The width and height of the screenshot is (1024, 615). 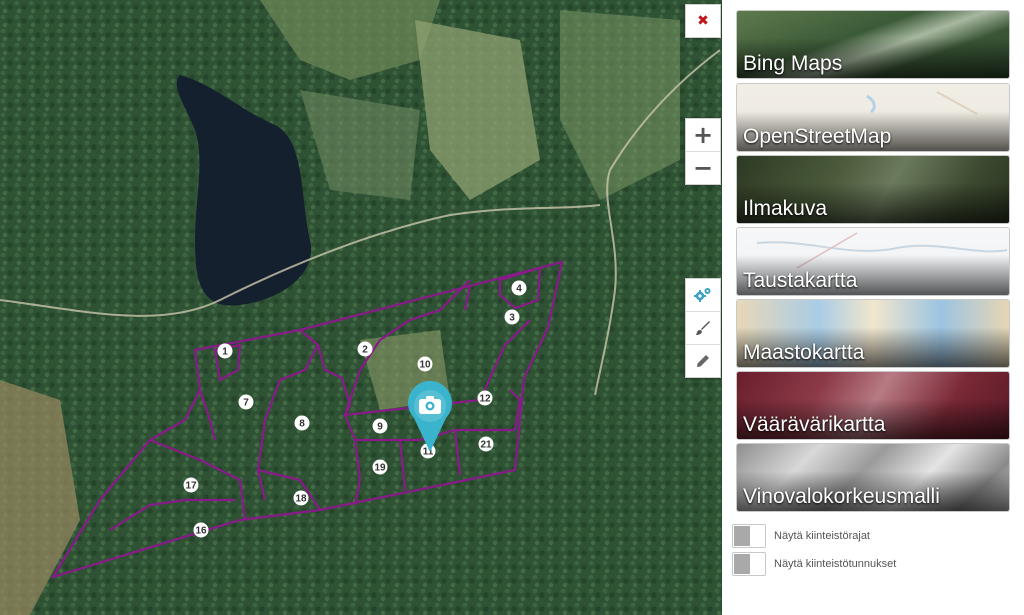 I want to click on toggle-label: Näytä kiinteistötunnukset, so click(x=835, y=564).